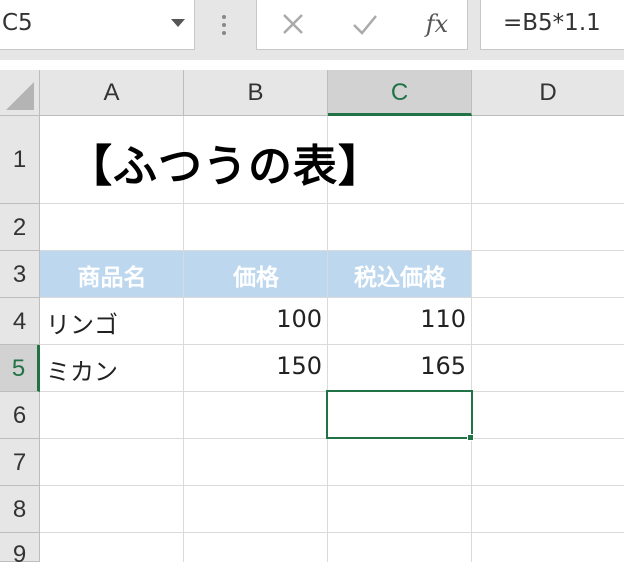 The image size is (624, 562). What do you see at coordinates (82, 322) in the screenshot?
I see `table-cell-product: リンゴ` at bounding box center [82, 322].